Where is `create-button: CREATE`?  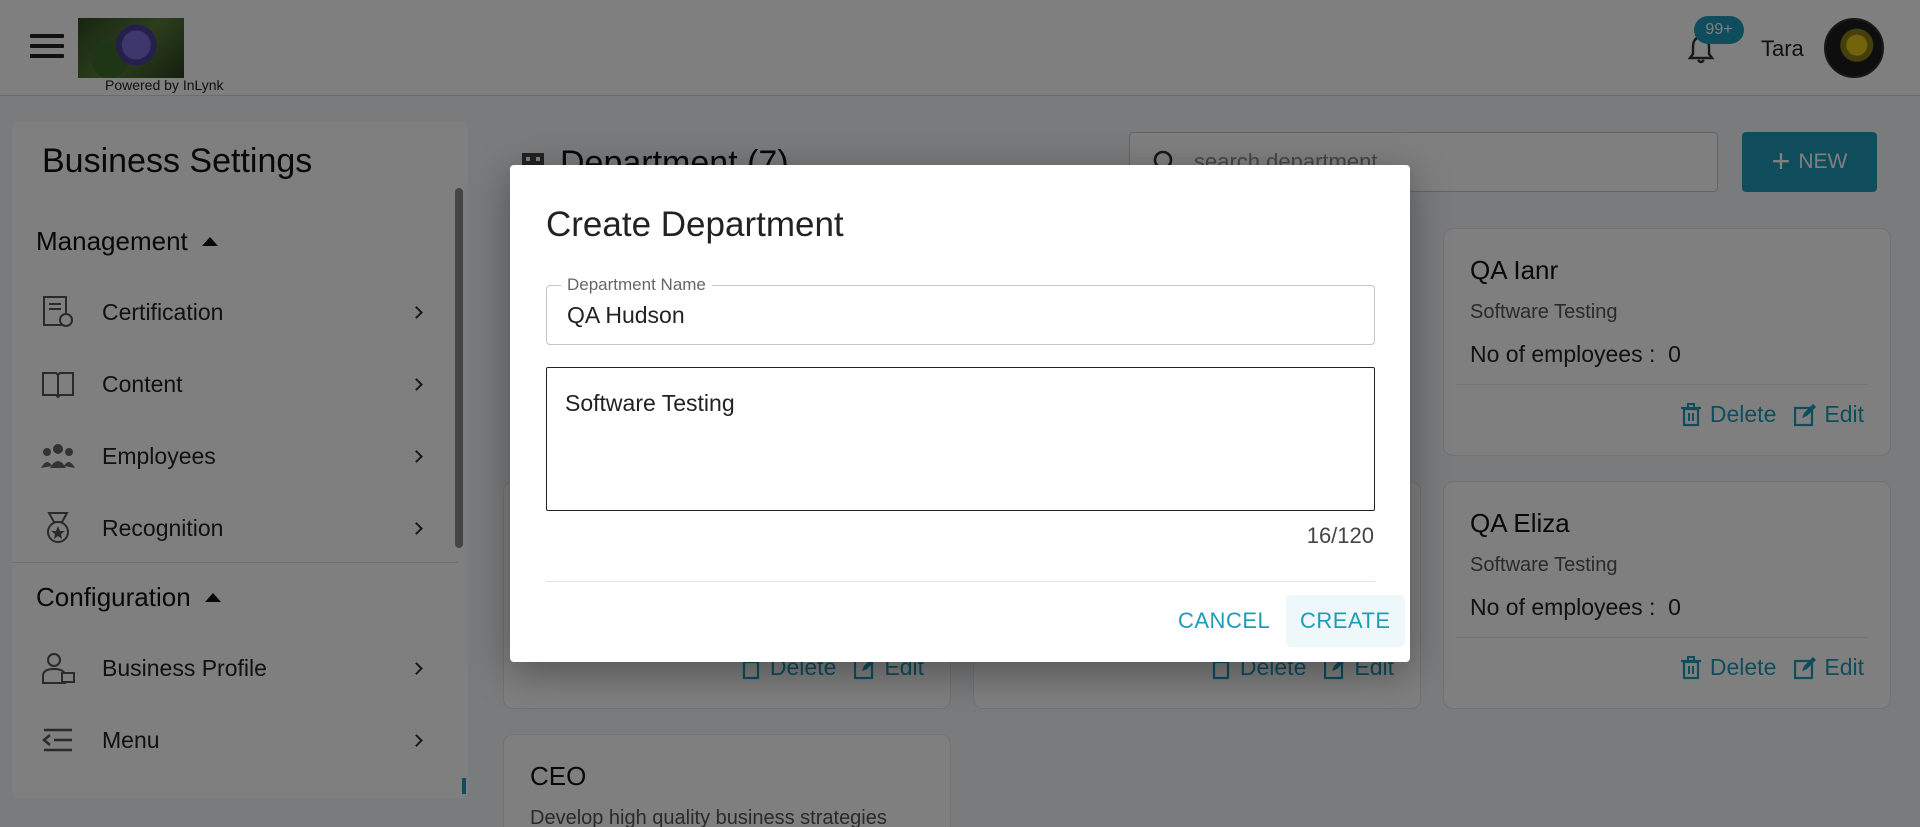
create-button: CREATE is located at coordinates (1345, 621).